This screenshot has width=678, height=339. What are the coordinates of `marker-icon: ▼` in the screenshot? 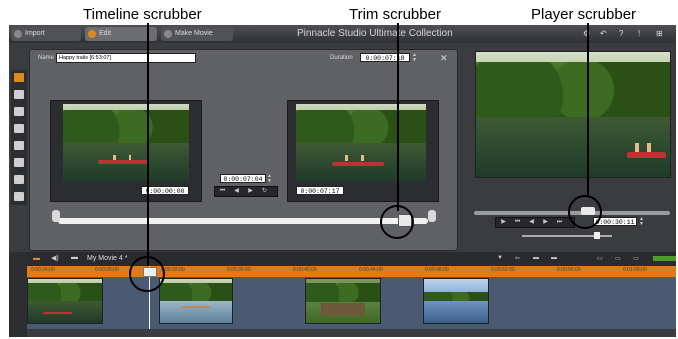 It's located at (500, 258).